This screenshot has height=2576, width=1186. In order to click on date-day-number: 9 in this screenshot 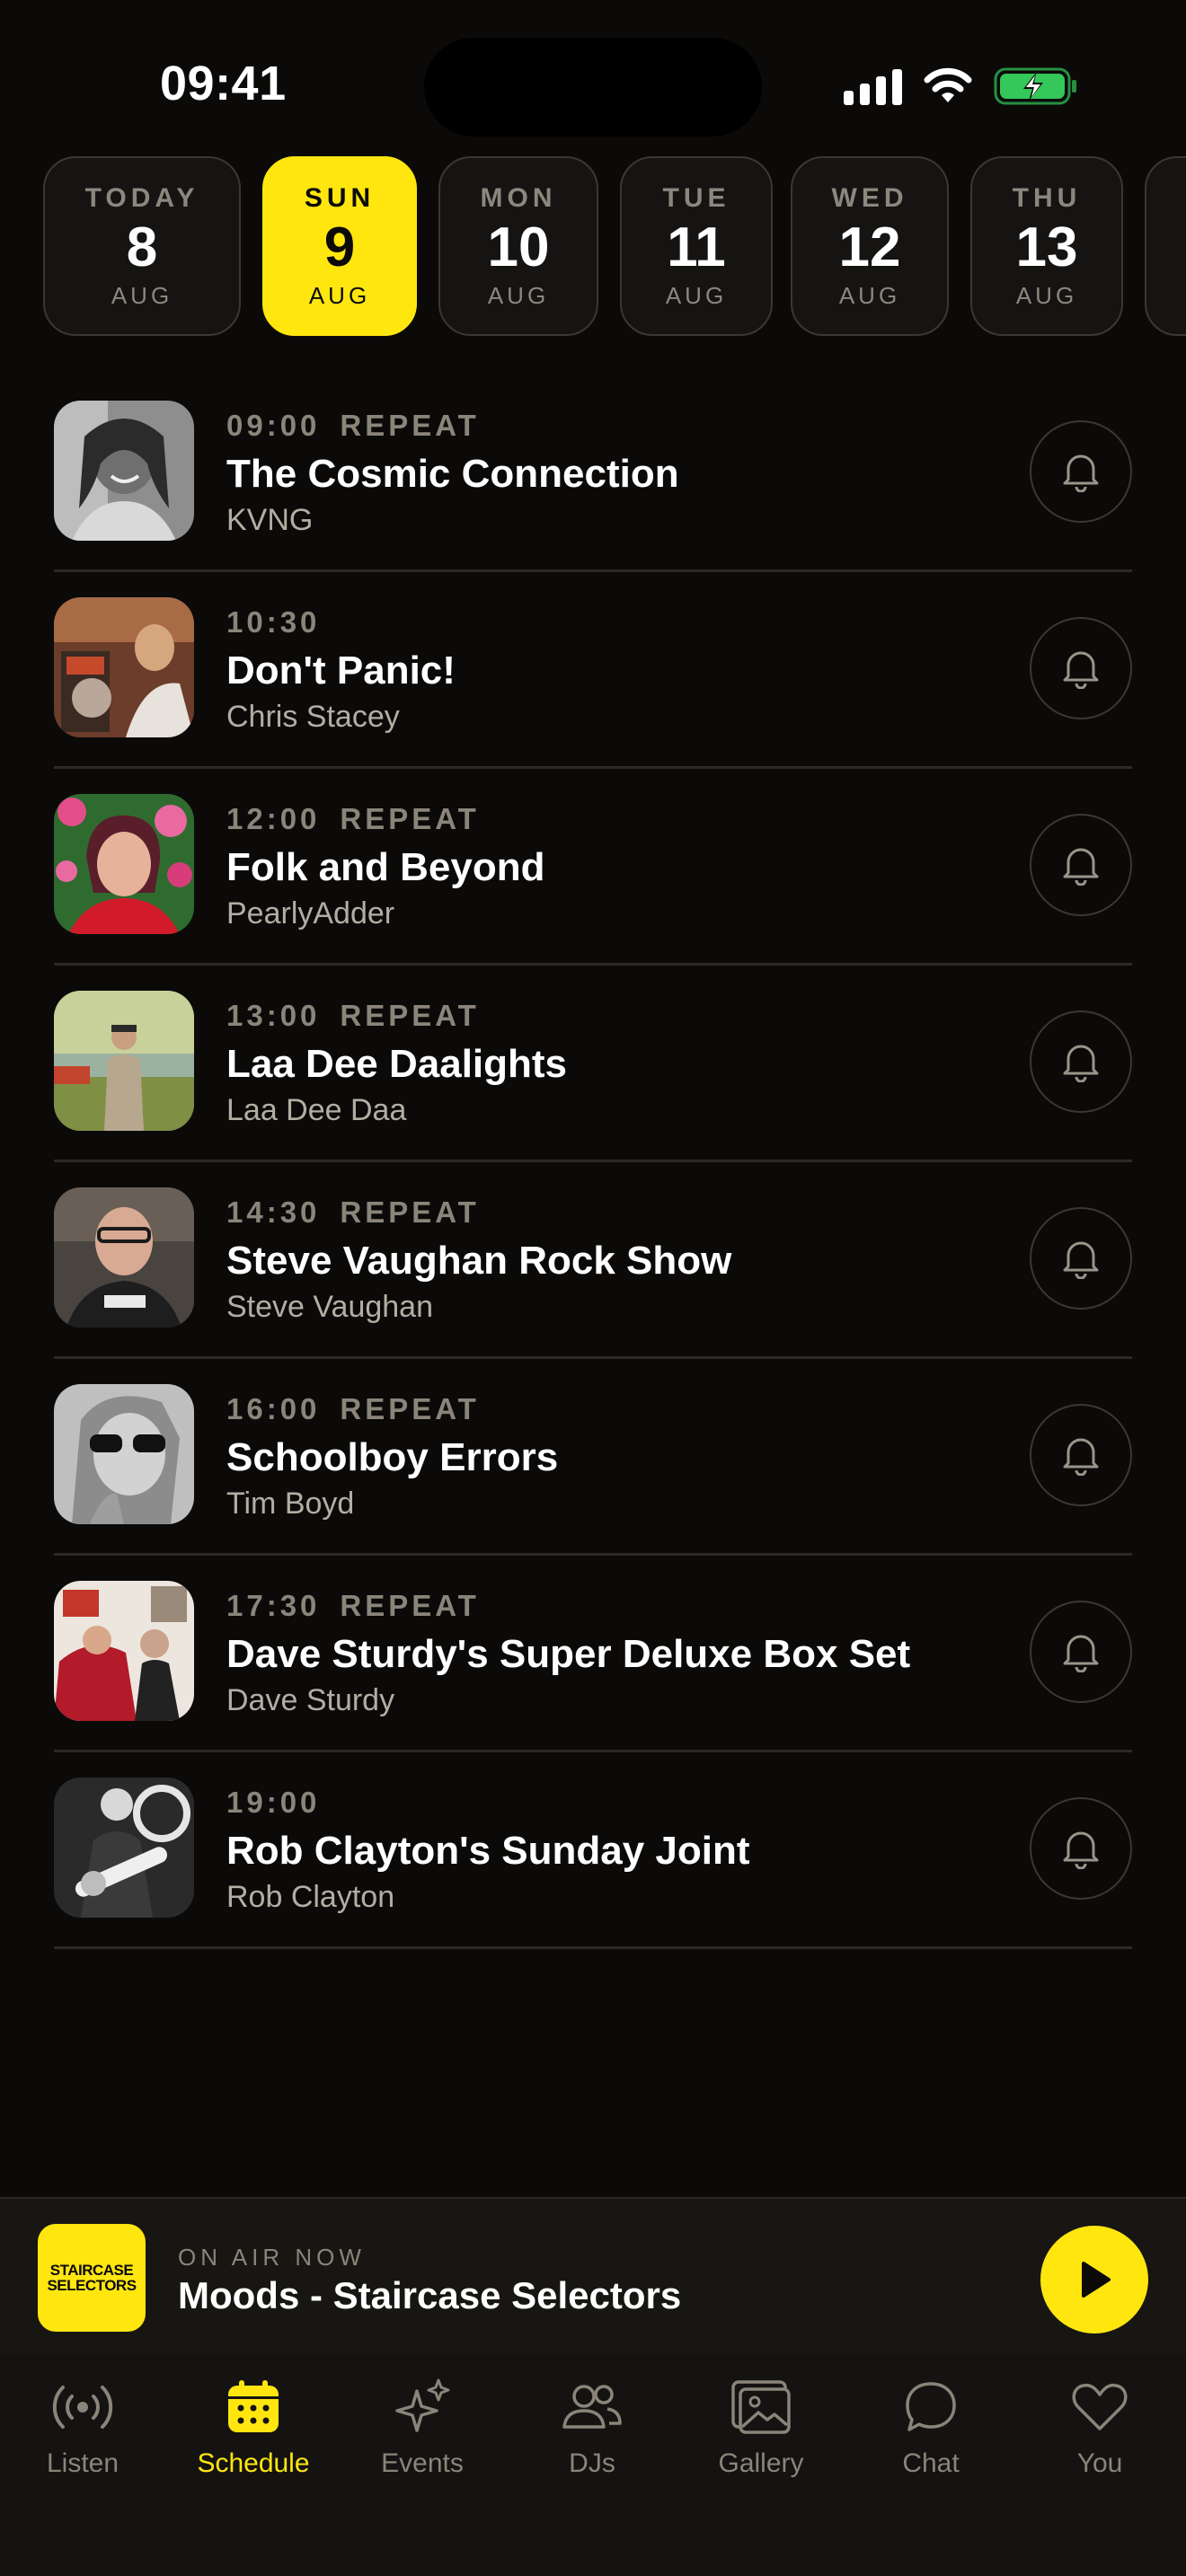, I will do `click(339, 247)`.